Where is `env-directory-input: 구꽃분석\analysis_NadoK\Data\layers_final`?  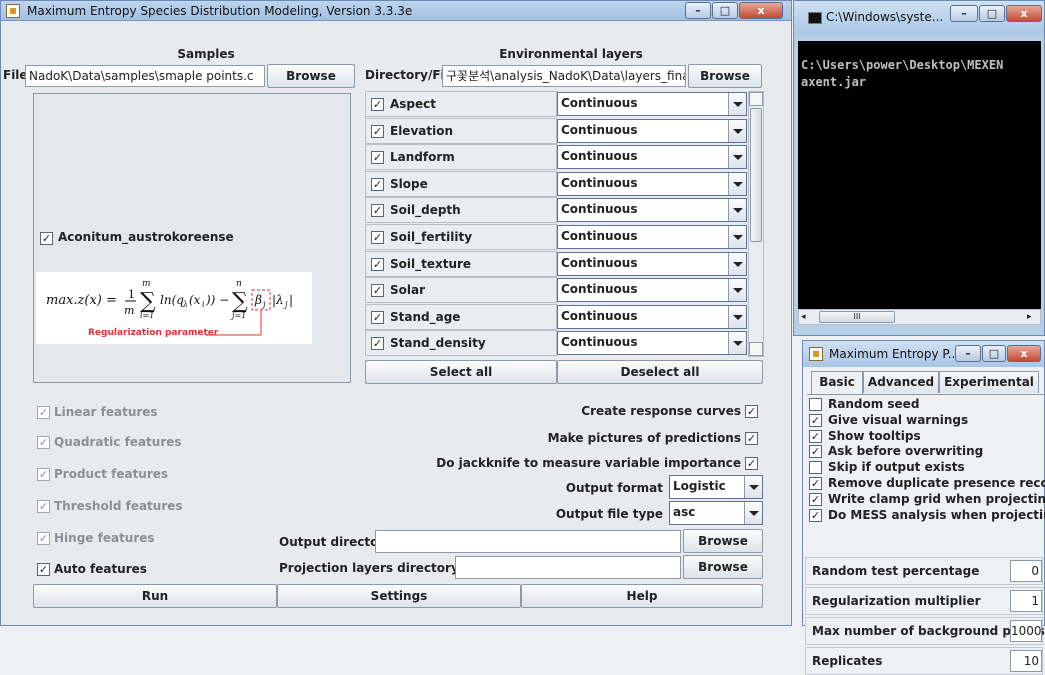 env-directory-input: 구꽃분석\analysis_NadoK\Data\layers_final is located at coordinates (564, 76).